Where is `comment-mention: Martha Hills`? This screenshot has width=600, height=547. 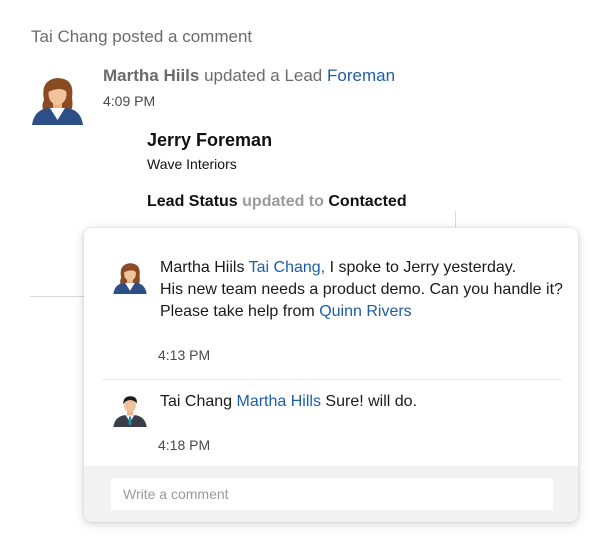 comment-mention: Martha Hills is located at coordinates (279, 401).